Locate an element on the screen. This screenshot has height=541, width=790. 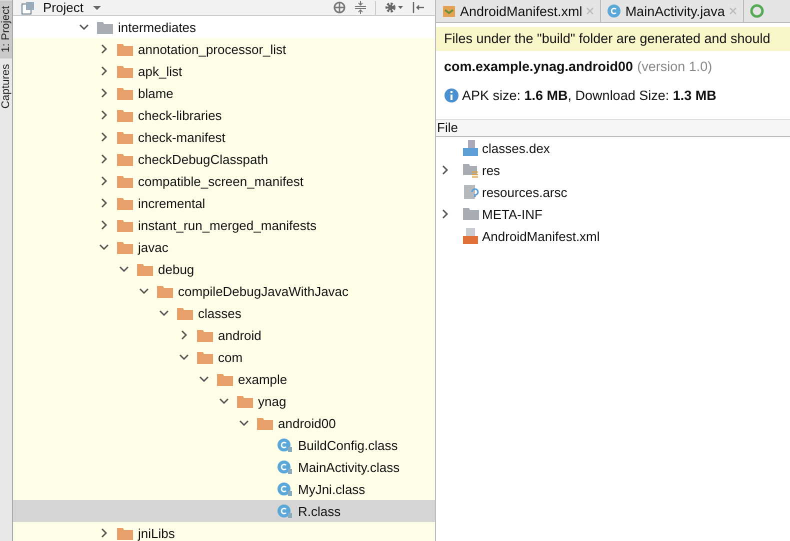
tree-item: intermediates is located at coordinates (224, 27).